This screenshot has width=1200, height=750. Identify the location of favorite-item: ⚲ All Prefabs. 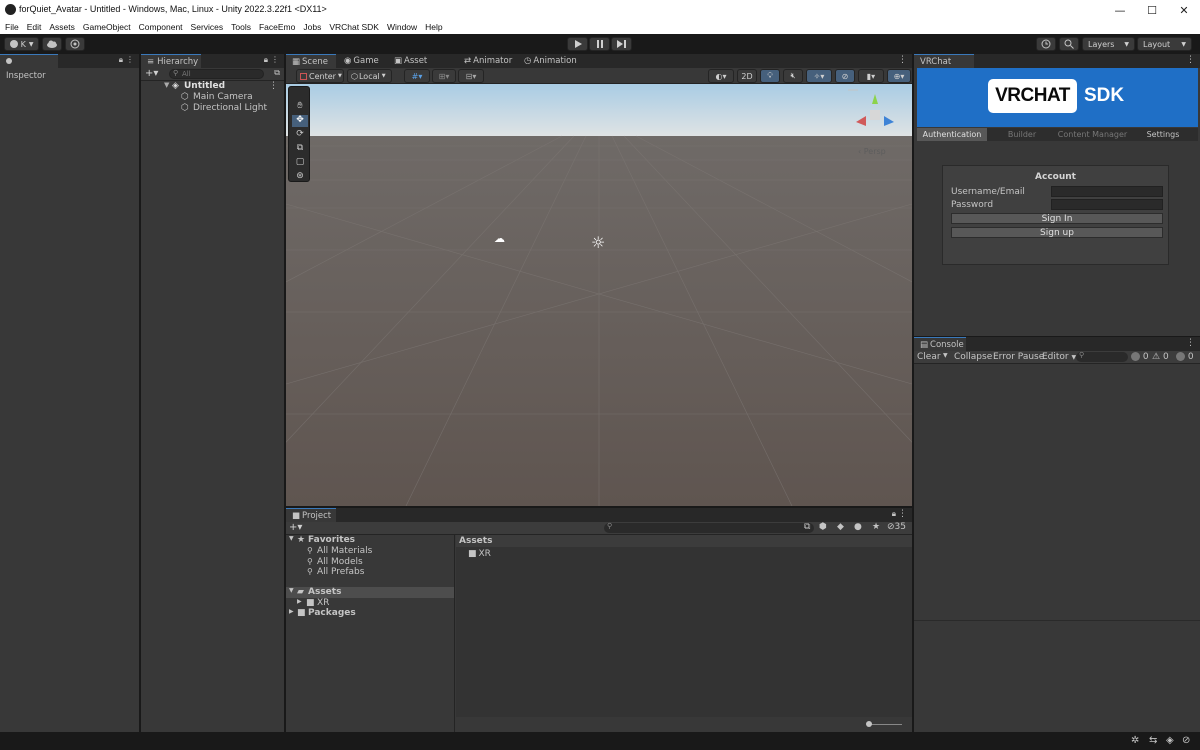
(370, 572).